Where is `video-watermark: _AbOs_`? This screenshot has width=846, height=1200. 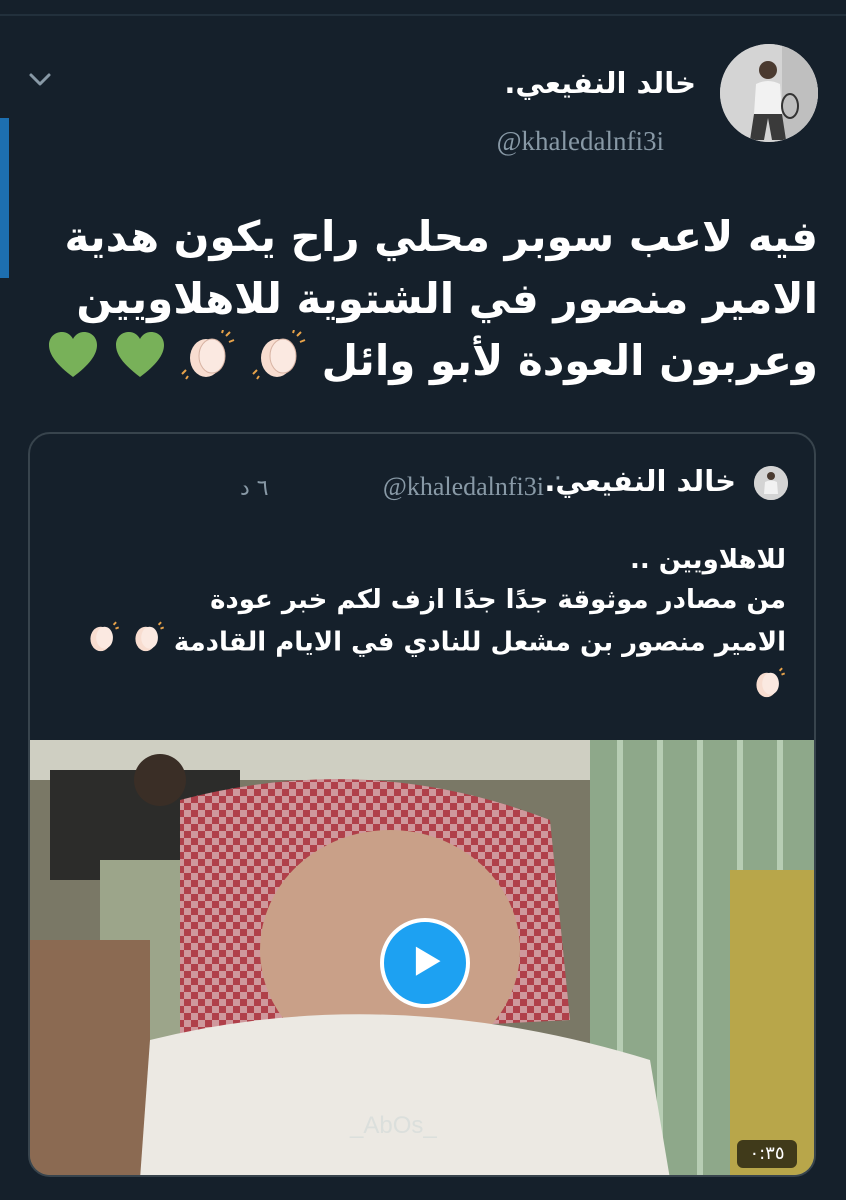 video-watermark: _AbOs_ is located at coordinates (393, 1125).